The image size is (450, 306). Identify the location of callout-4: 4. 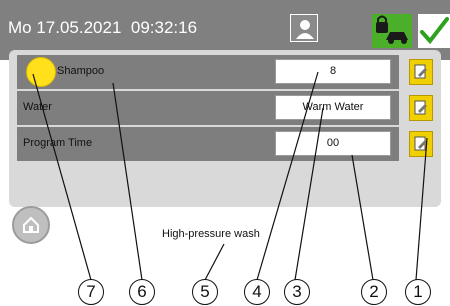
(257, 292).